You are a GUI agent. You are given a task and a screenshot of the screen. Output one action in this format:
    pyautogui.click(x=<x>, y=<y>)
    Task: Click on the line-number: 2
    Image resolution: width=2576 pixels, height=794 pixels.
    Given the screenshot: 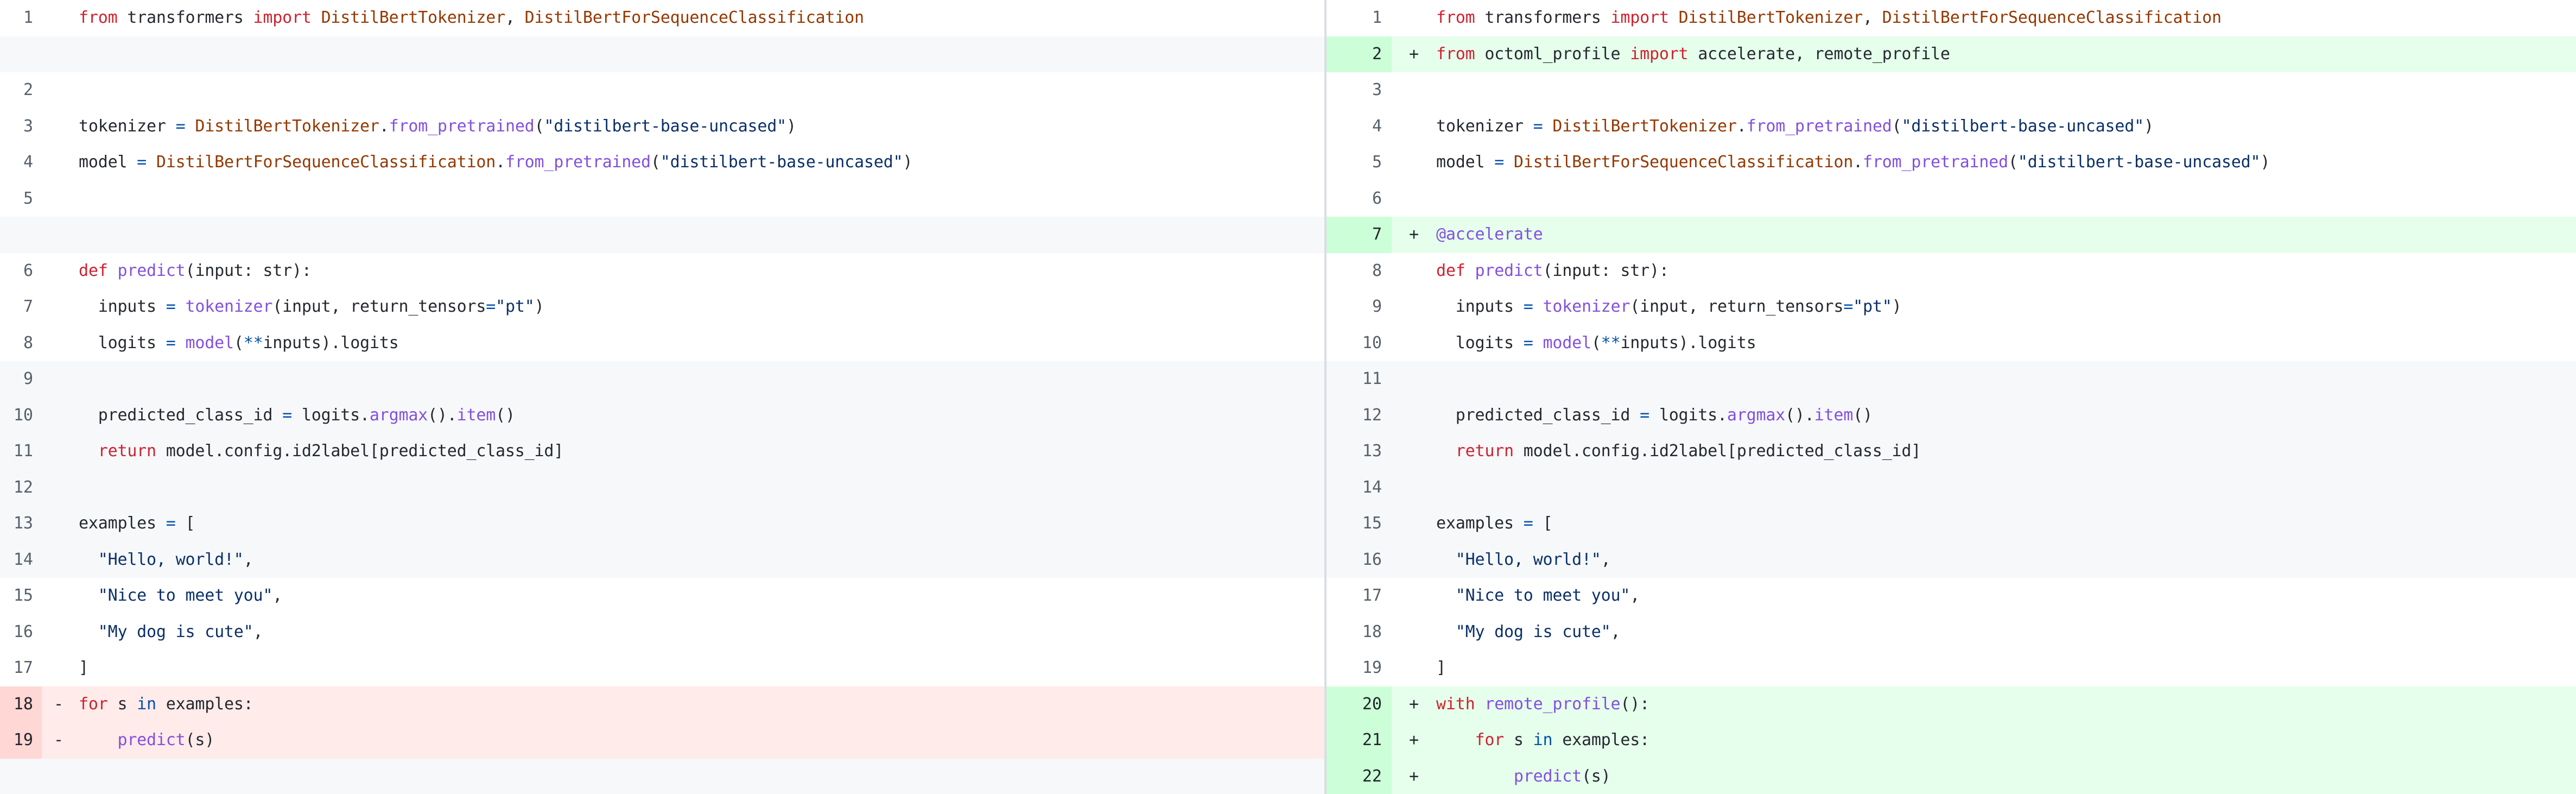 What is the action you would take?
    pyautogui.click(x=1359, y=54)
    